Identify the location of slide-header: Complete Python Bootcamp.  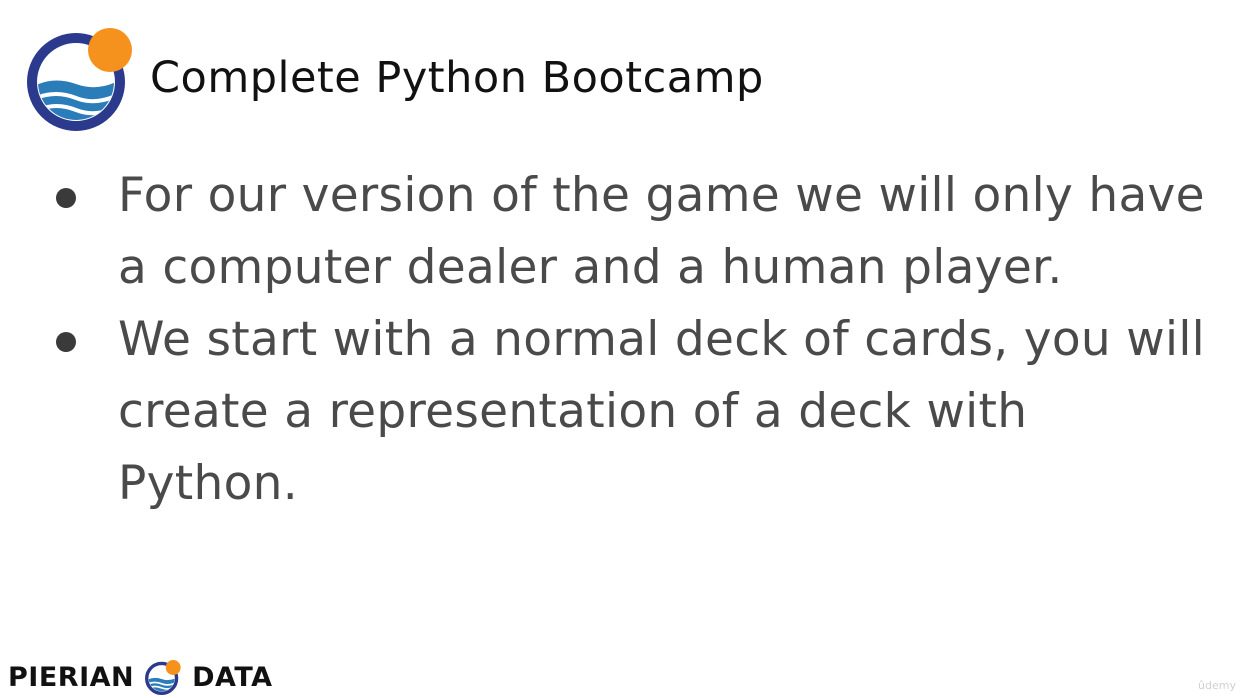
(394, 78).